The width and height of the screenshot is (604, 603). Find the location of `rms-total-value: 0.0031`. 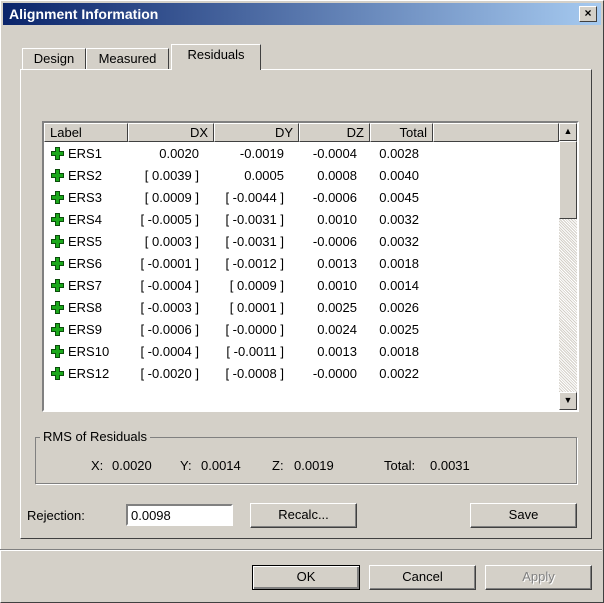

rms-total-value: 0.0031 is located at coordinates (450, 465).